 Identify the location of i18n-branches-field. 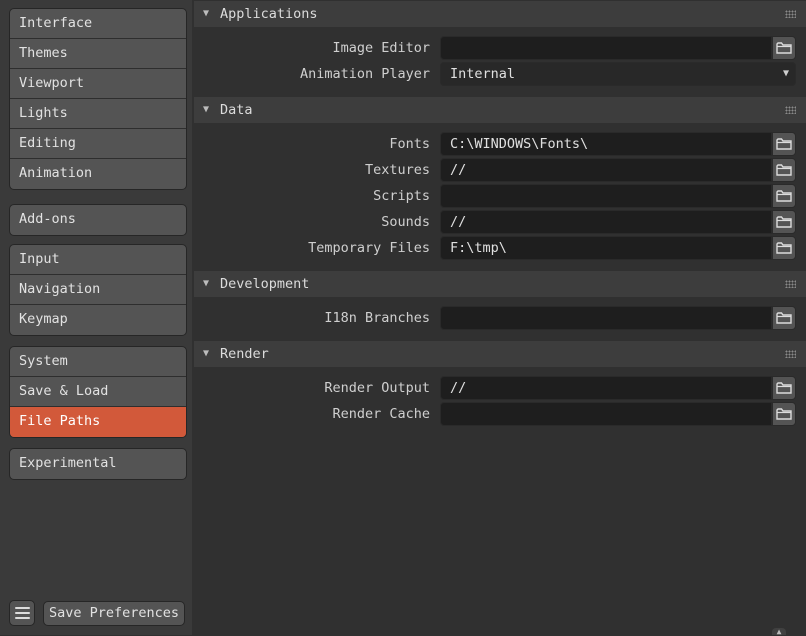
(606, 318).